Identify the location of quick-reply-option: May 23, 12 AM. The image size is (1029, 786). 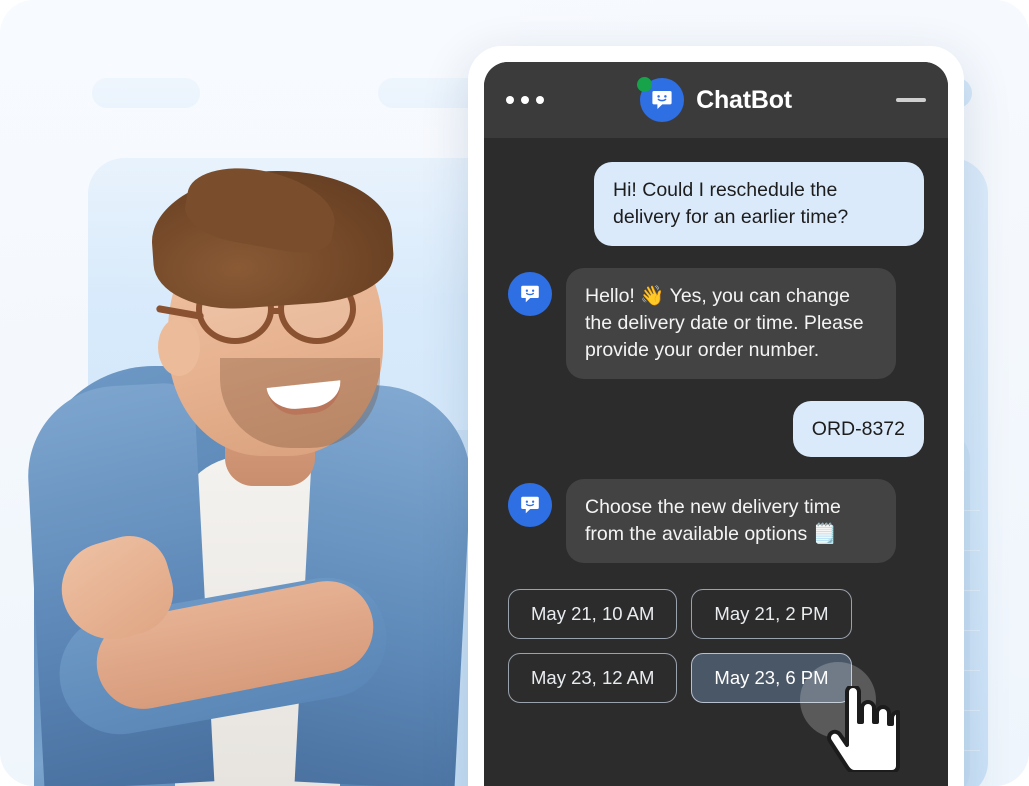
(593, 678).